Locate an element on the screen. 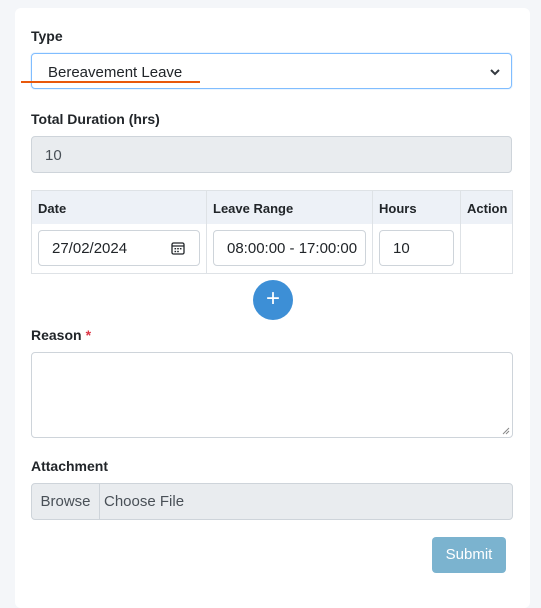 The image size is (541, 608). calendar-icon is located at coordinates (178, 248).